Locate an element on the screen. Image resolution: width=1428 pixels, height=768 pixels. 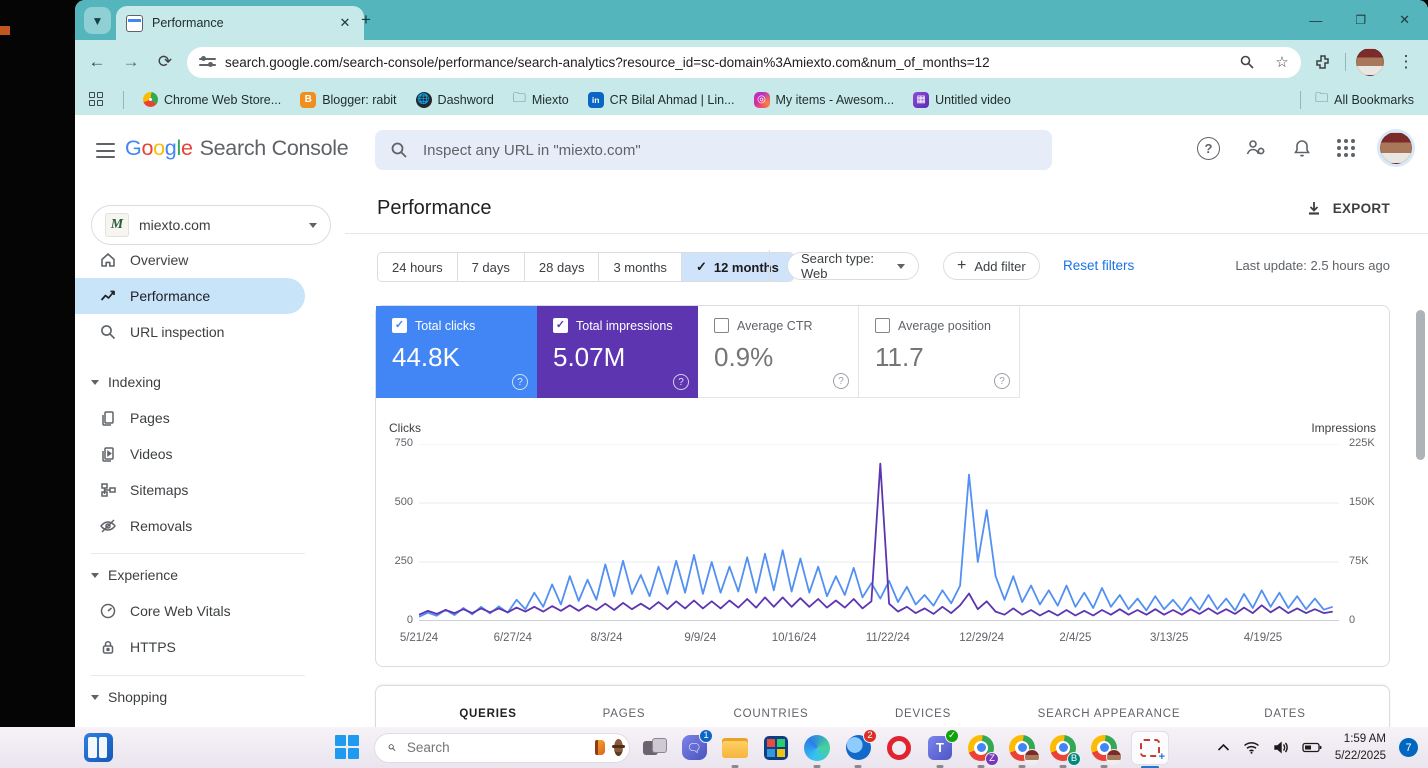
bookmark-item: B Blogger: rabit is located at coordinates (348, 99).